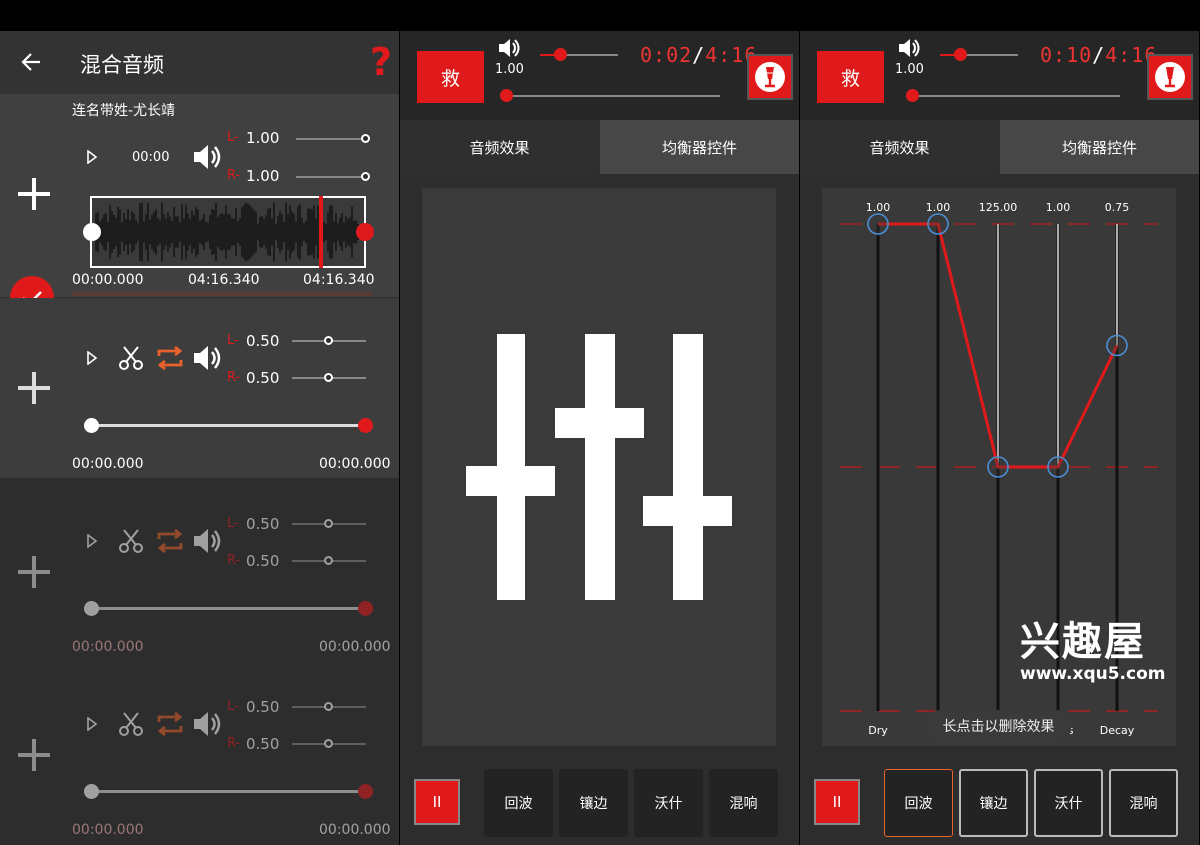 The width and height of the screenshot is (1200, 845). Describe the element at coordinates (234, 377) in the screenshot. I see `right-channel-label: R-` at that location.